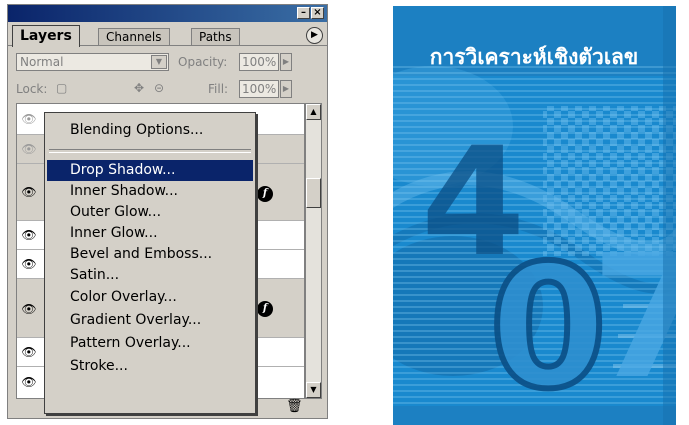 The height and width of the screenshot is (425, 689). Describe the element at coordinates (32, 89) in the screenshot. I see `lock-label: Lock:` at that location.